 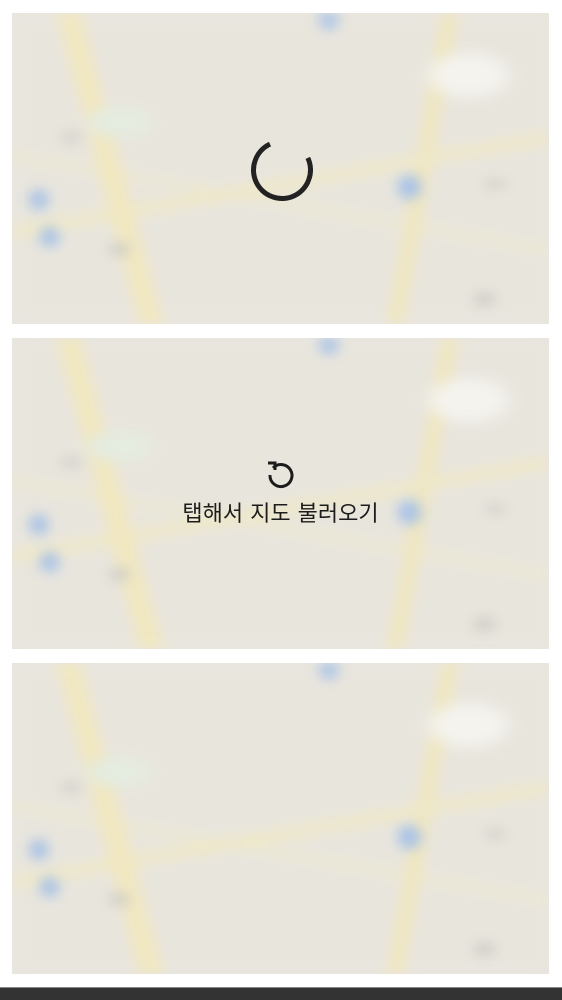 I want to click on reload-button: 탭해서 지도 불러오기, so click(x=280, y=493).